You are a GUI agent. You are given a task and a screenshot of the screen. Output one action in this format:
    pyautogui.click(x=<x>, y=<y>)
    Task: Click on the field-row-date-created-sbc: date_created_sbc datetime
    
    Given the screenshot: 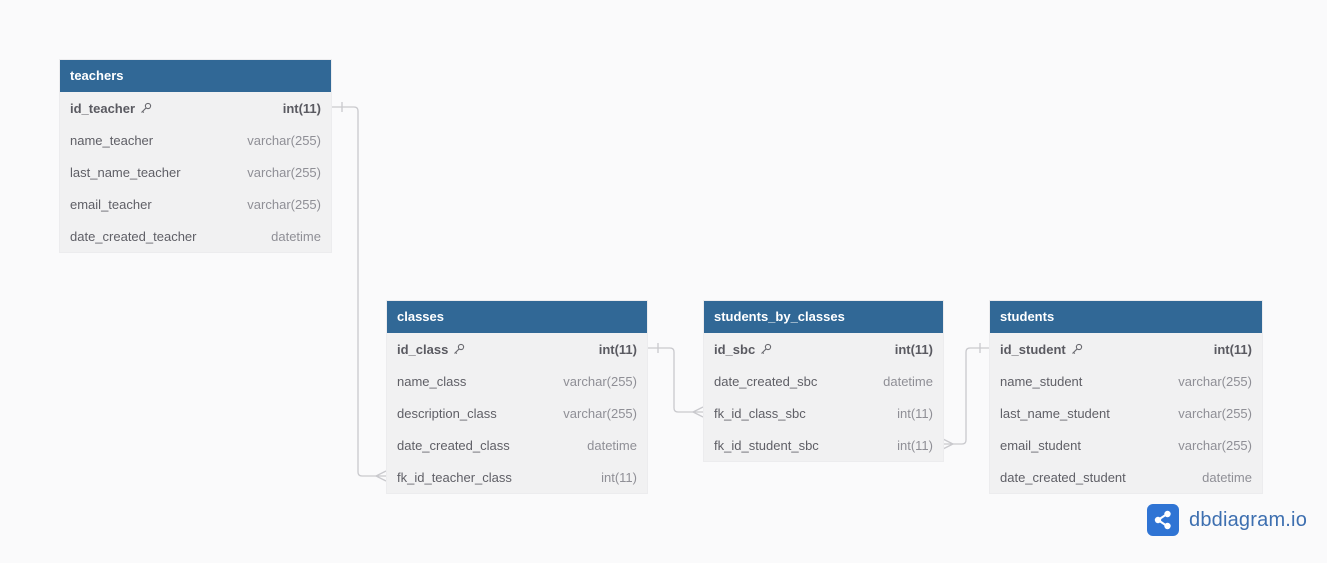 What is the action you would take?
    pyautogui.click(x=823, y=381)
    